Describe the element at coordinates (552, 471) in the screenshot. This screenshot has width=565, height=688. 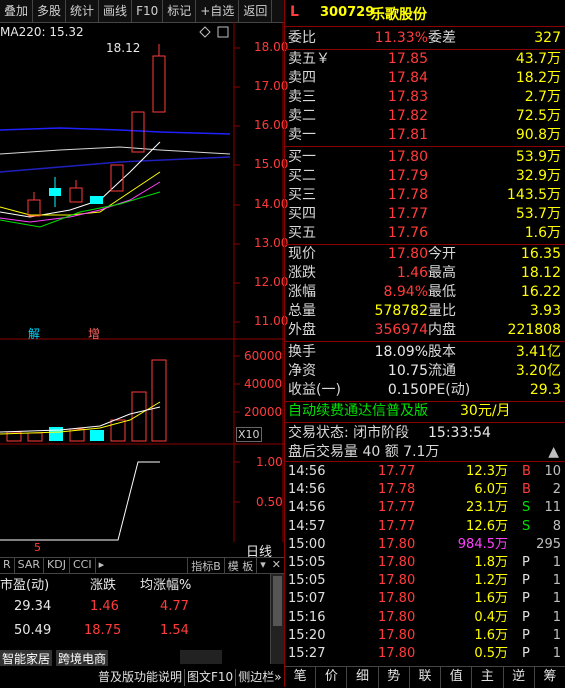
I see `tick-count: 10` at that location.